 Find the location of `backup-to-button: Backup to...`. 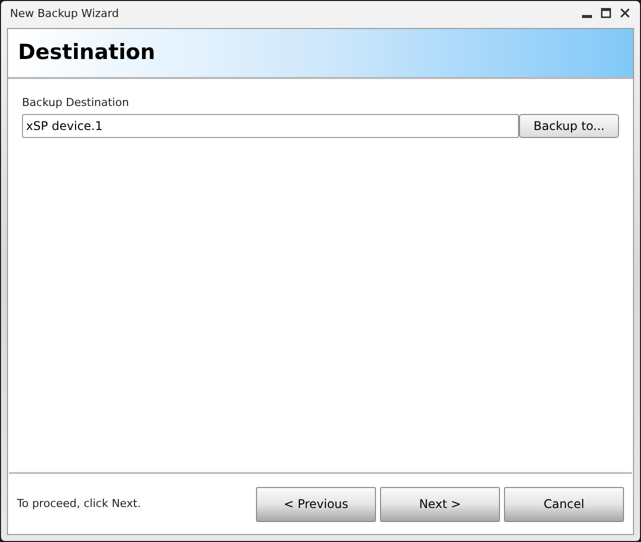

backup-to-button: Backup to... is located at coordinates (569, 126).